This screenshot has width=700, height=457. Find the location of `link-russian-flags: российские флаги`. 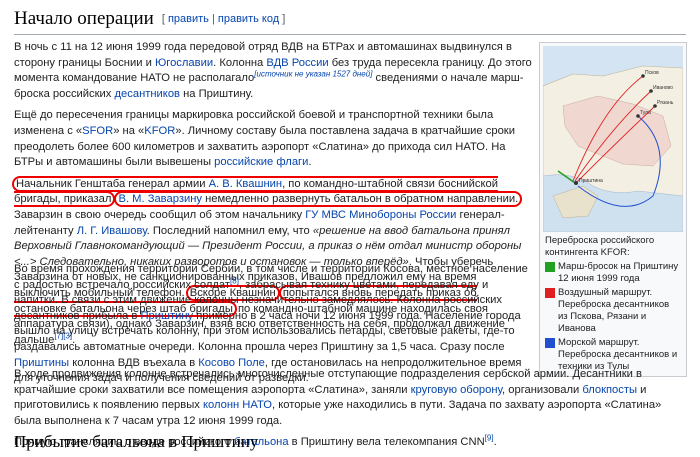

link-russian-flags: российские флаги is located at coordinates (261, 162).